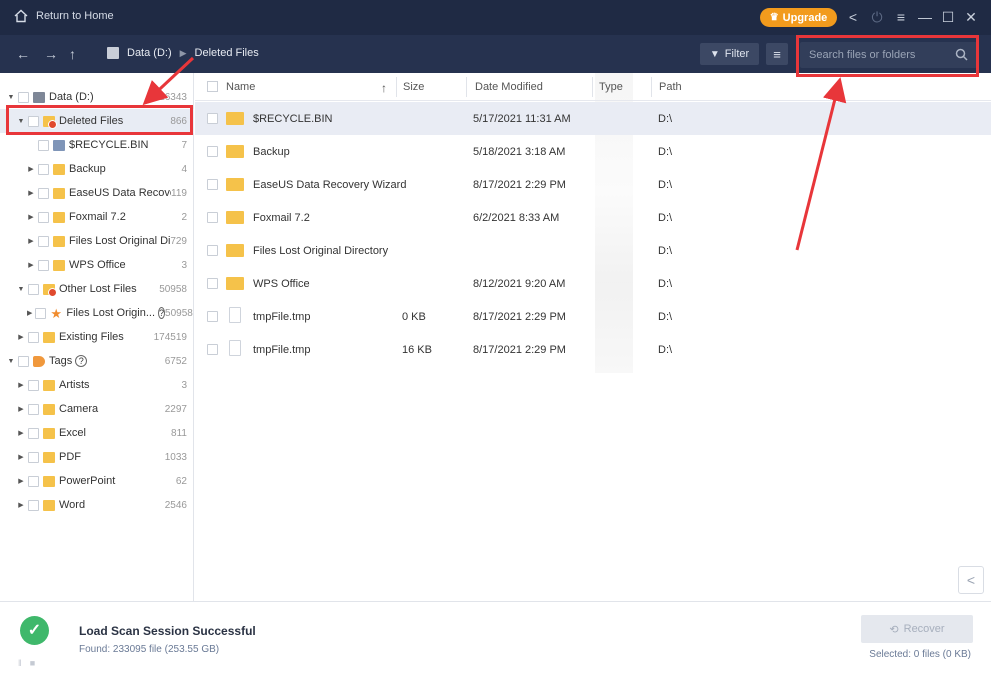  Describe the element at coordinates (51, 54) in the screenshot. I see `forward-arrow-icon: →` at that location.